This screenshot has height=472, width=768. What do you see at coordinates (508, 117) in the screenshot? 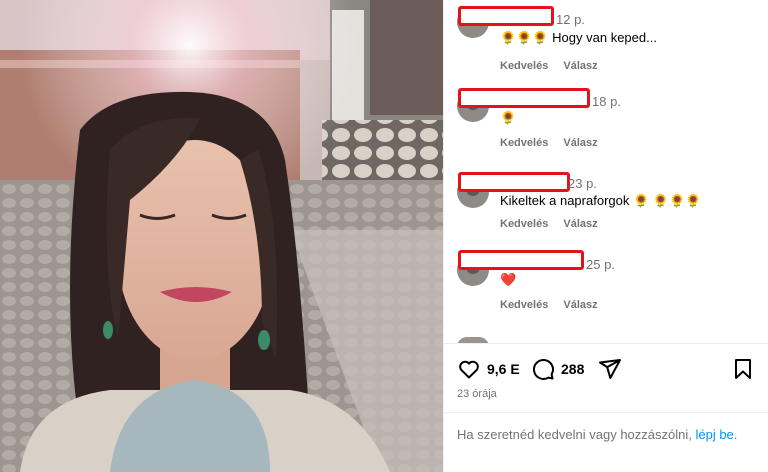
I see `comment-text: 🌻` at bounding box center [508, 117].